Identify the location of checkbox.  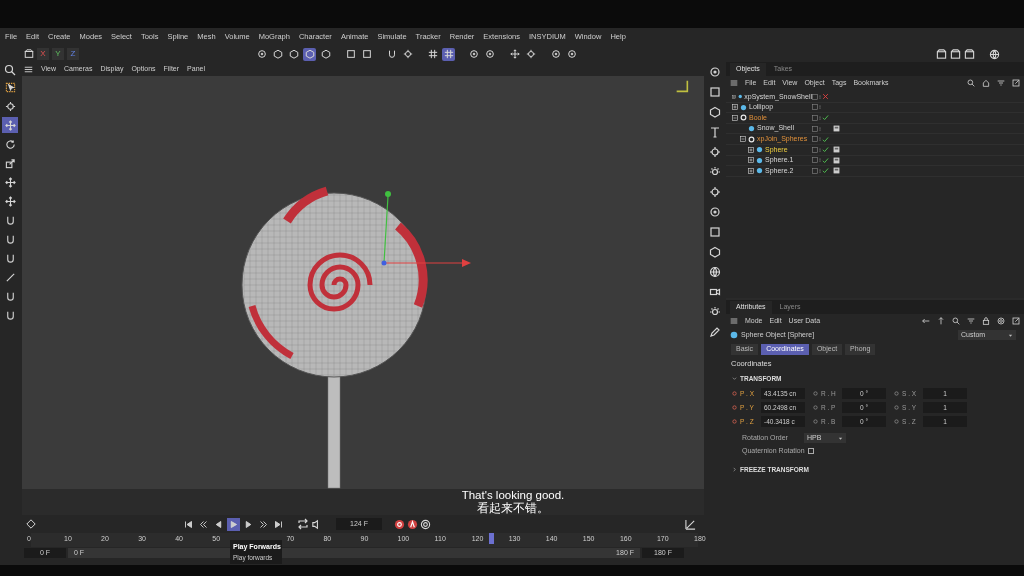
(810, 451).